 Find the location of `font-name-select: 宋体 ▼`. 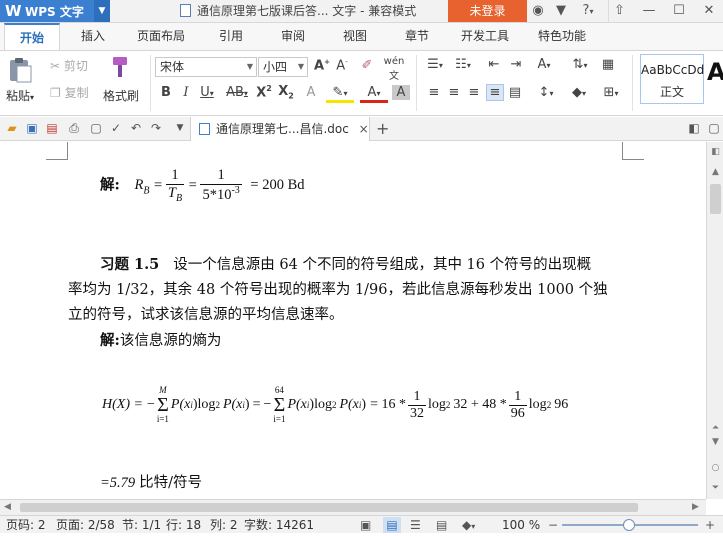

font-name-select: 宋体 ▼ is located at coordinates (206, 67).